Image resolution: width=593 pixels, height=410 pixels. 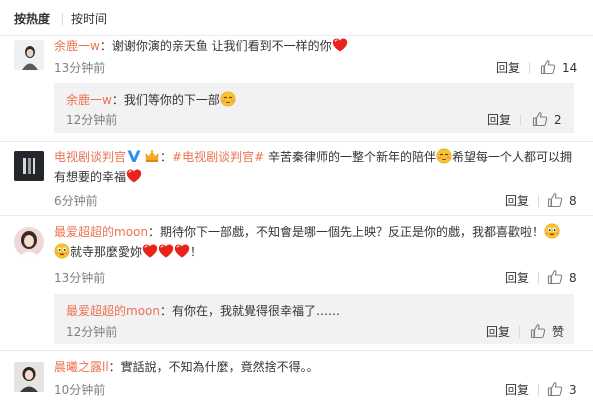 I want to click on commenter-name: 余鹿一w, so click(x=77, y=46).